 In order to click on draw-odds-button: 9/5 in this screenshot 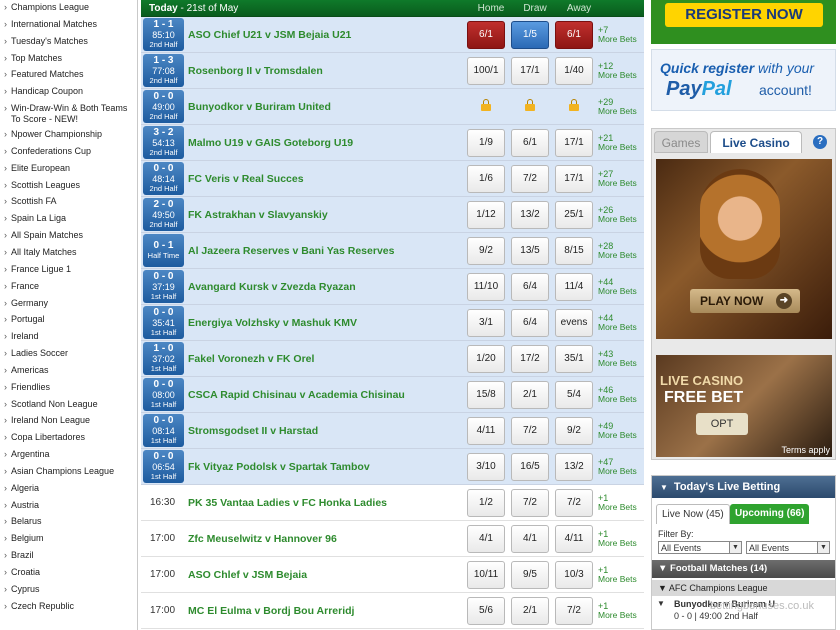, I will do `click(530, 574)`.